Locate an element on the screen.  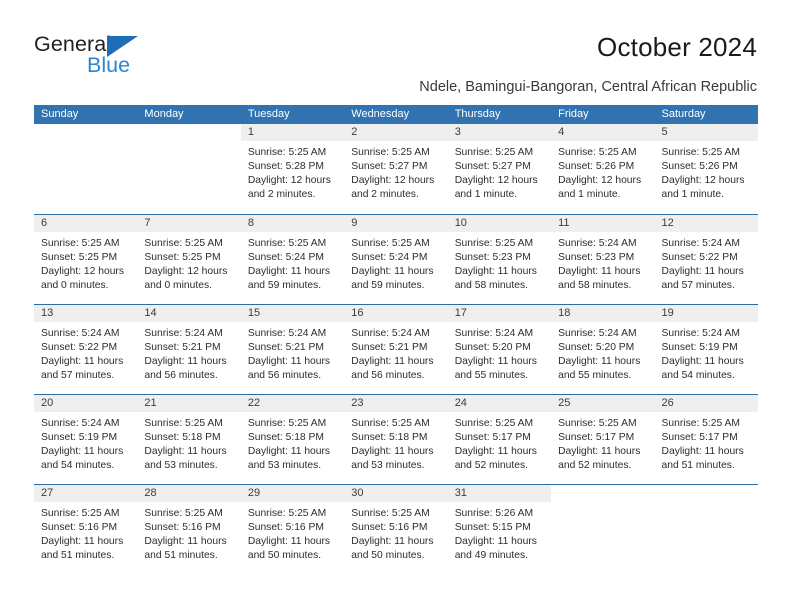
day-number: 22 is located at coordinates (292, 403).